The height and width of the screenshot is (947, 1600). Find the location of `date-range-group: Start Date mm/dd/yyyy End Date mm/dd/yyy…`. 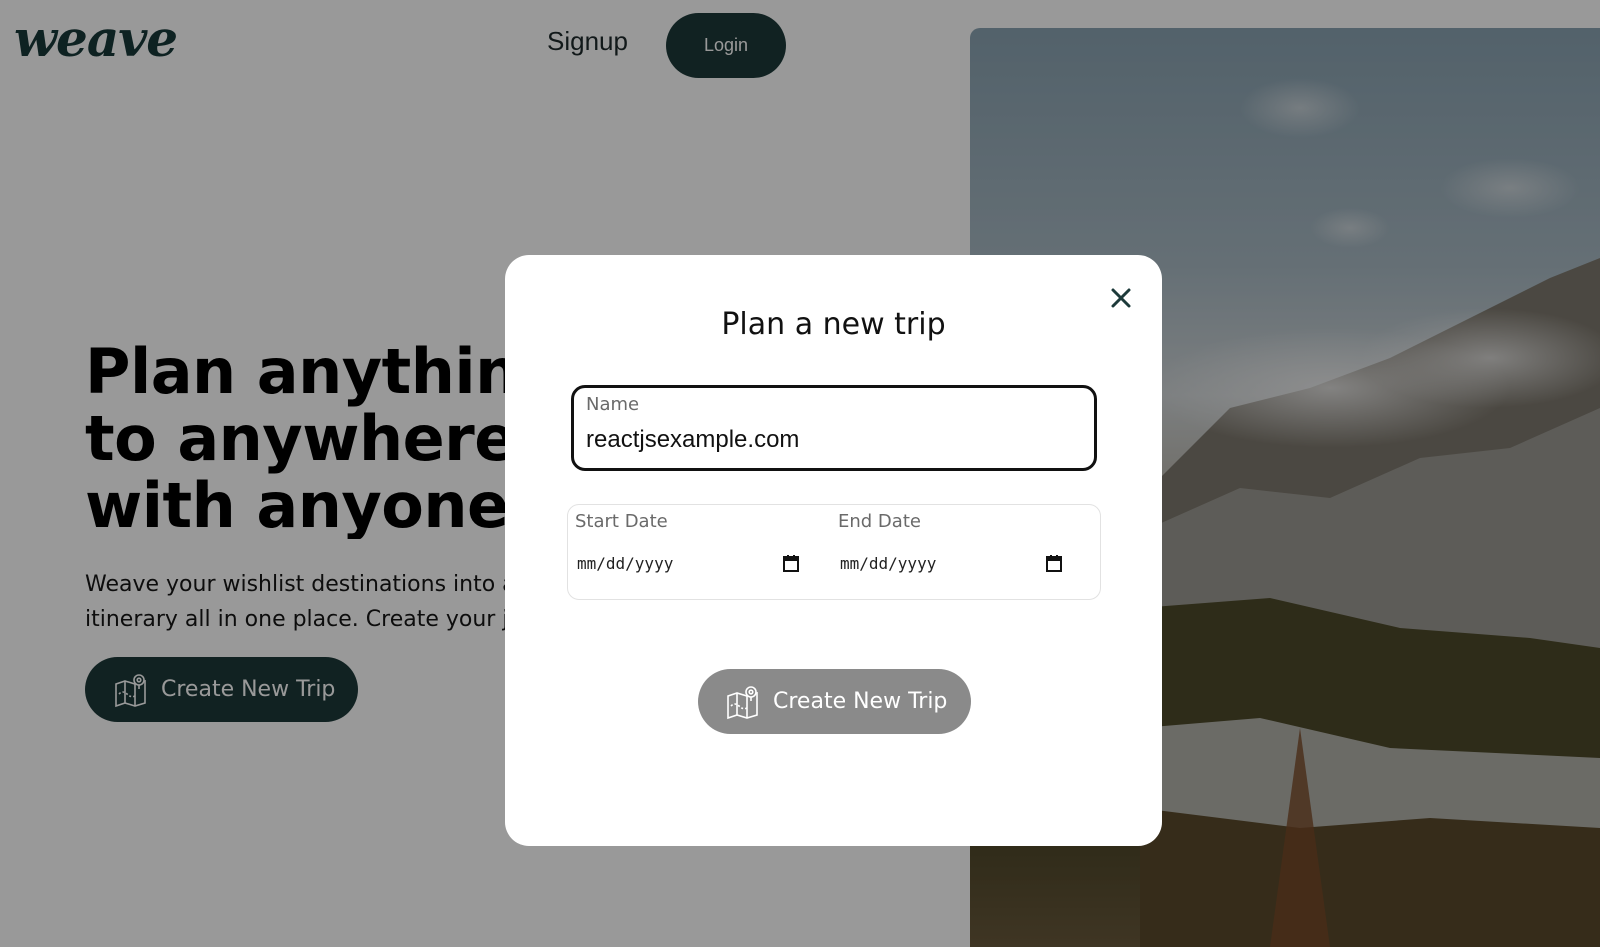

date-range-group: Start Date mm/dd/yyyy End Date mm/dd/yyy… is located at coordinates (834, 552).